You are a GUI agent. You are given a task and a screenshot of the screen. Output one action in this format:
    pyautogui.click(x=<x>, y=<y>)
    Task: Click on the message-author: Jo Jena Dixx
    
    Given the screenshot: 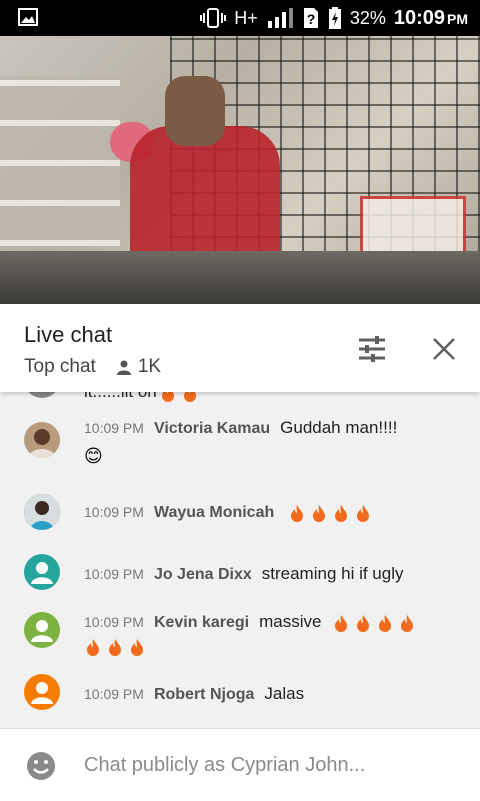 What is the action you would take?
    pyautogui.click(x=203, y=574)
    